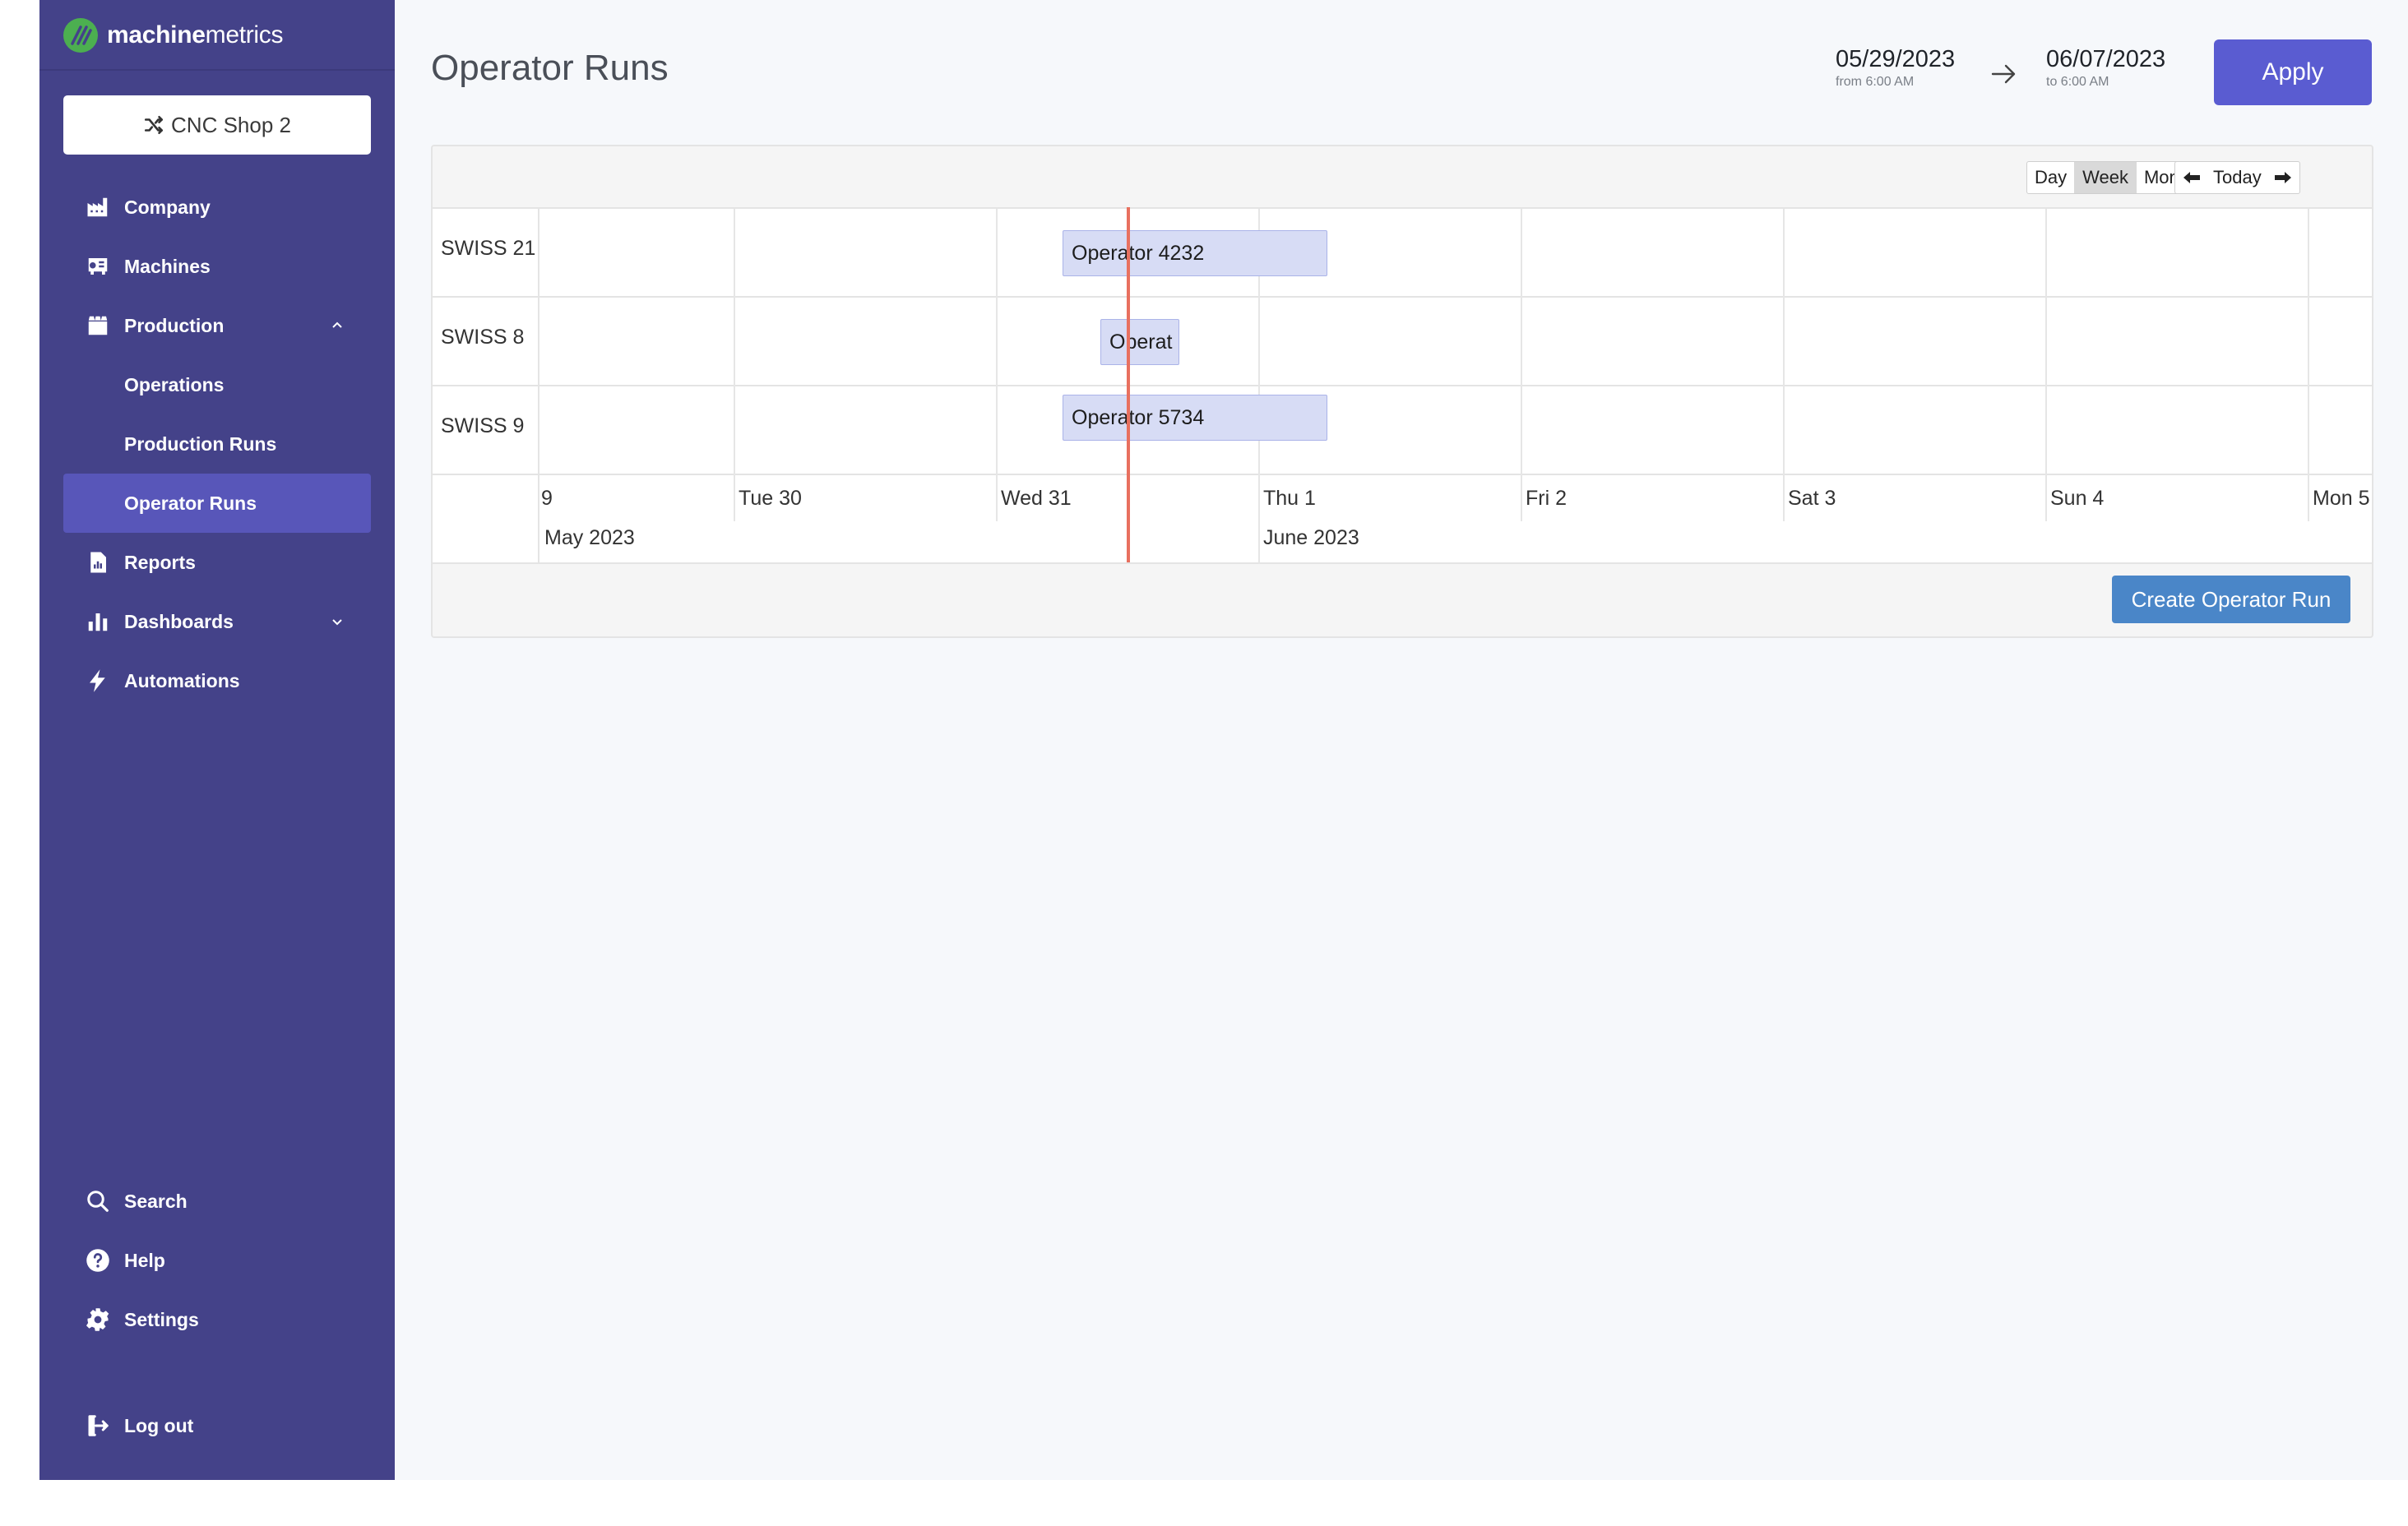 This screenshot has width=2408, height=1526. I want to click on view-day-button: Day, so click(2051, 177).